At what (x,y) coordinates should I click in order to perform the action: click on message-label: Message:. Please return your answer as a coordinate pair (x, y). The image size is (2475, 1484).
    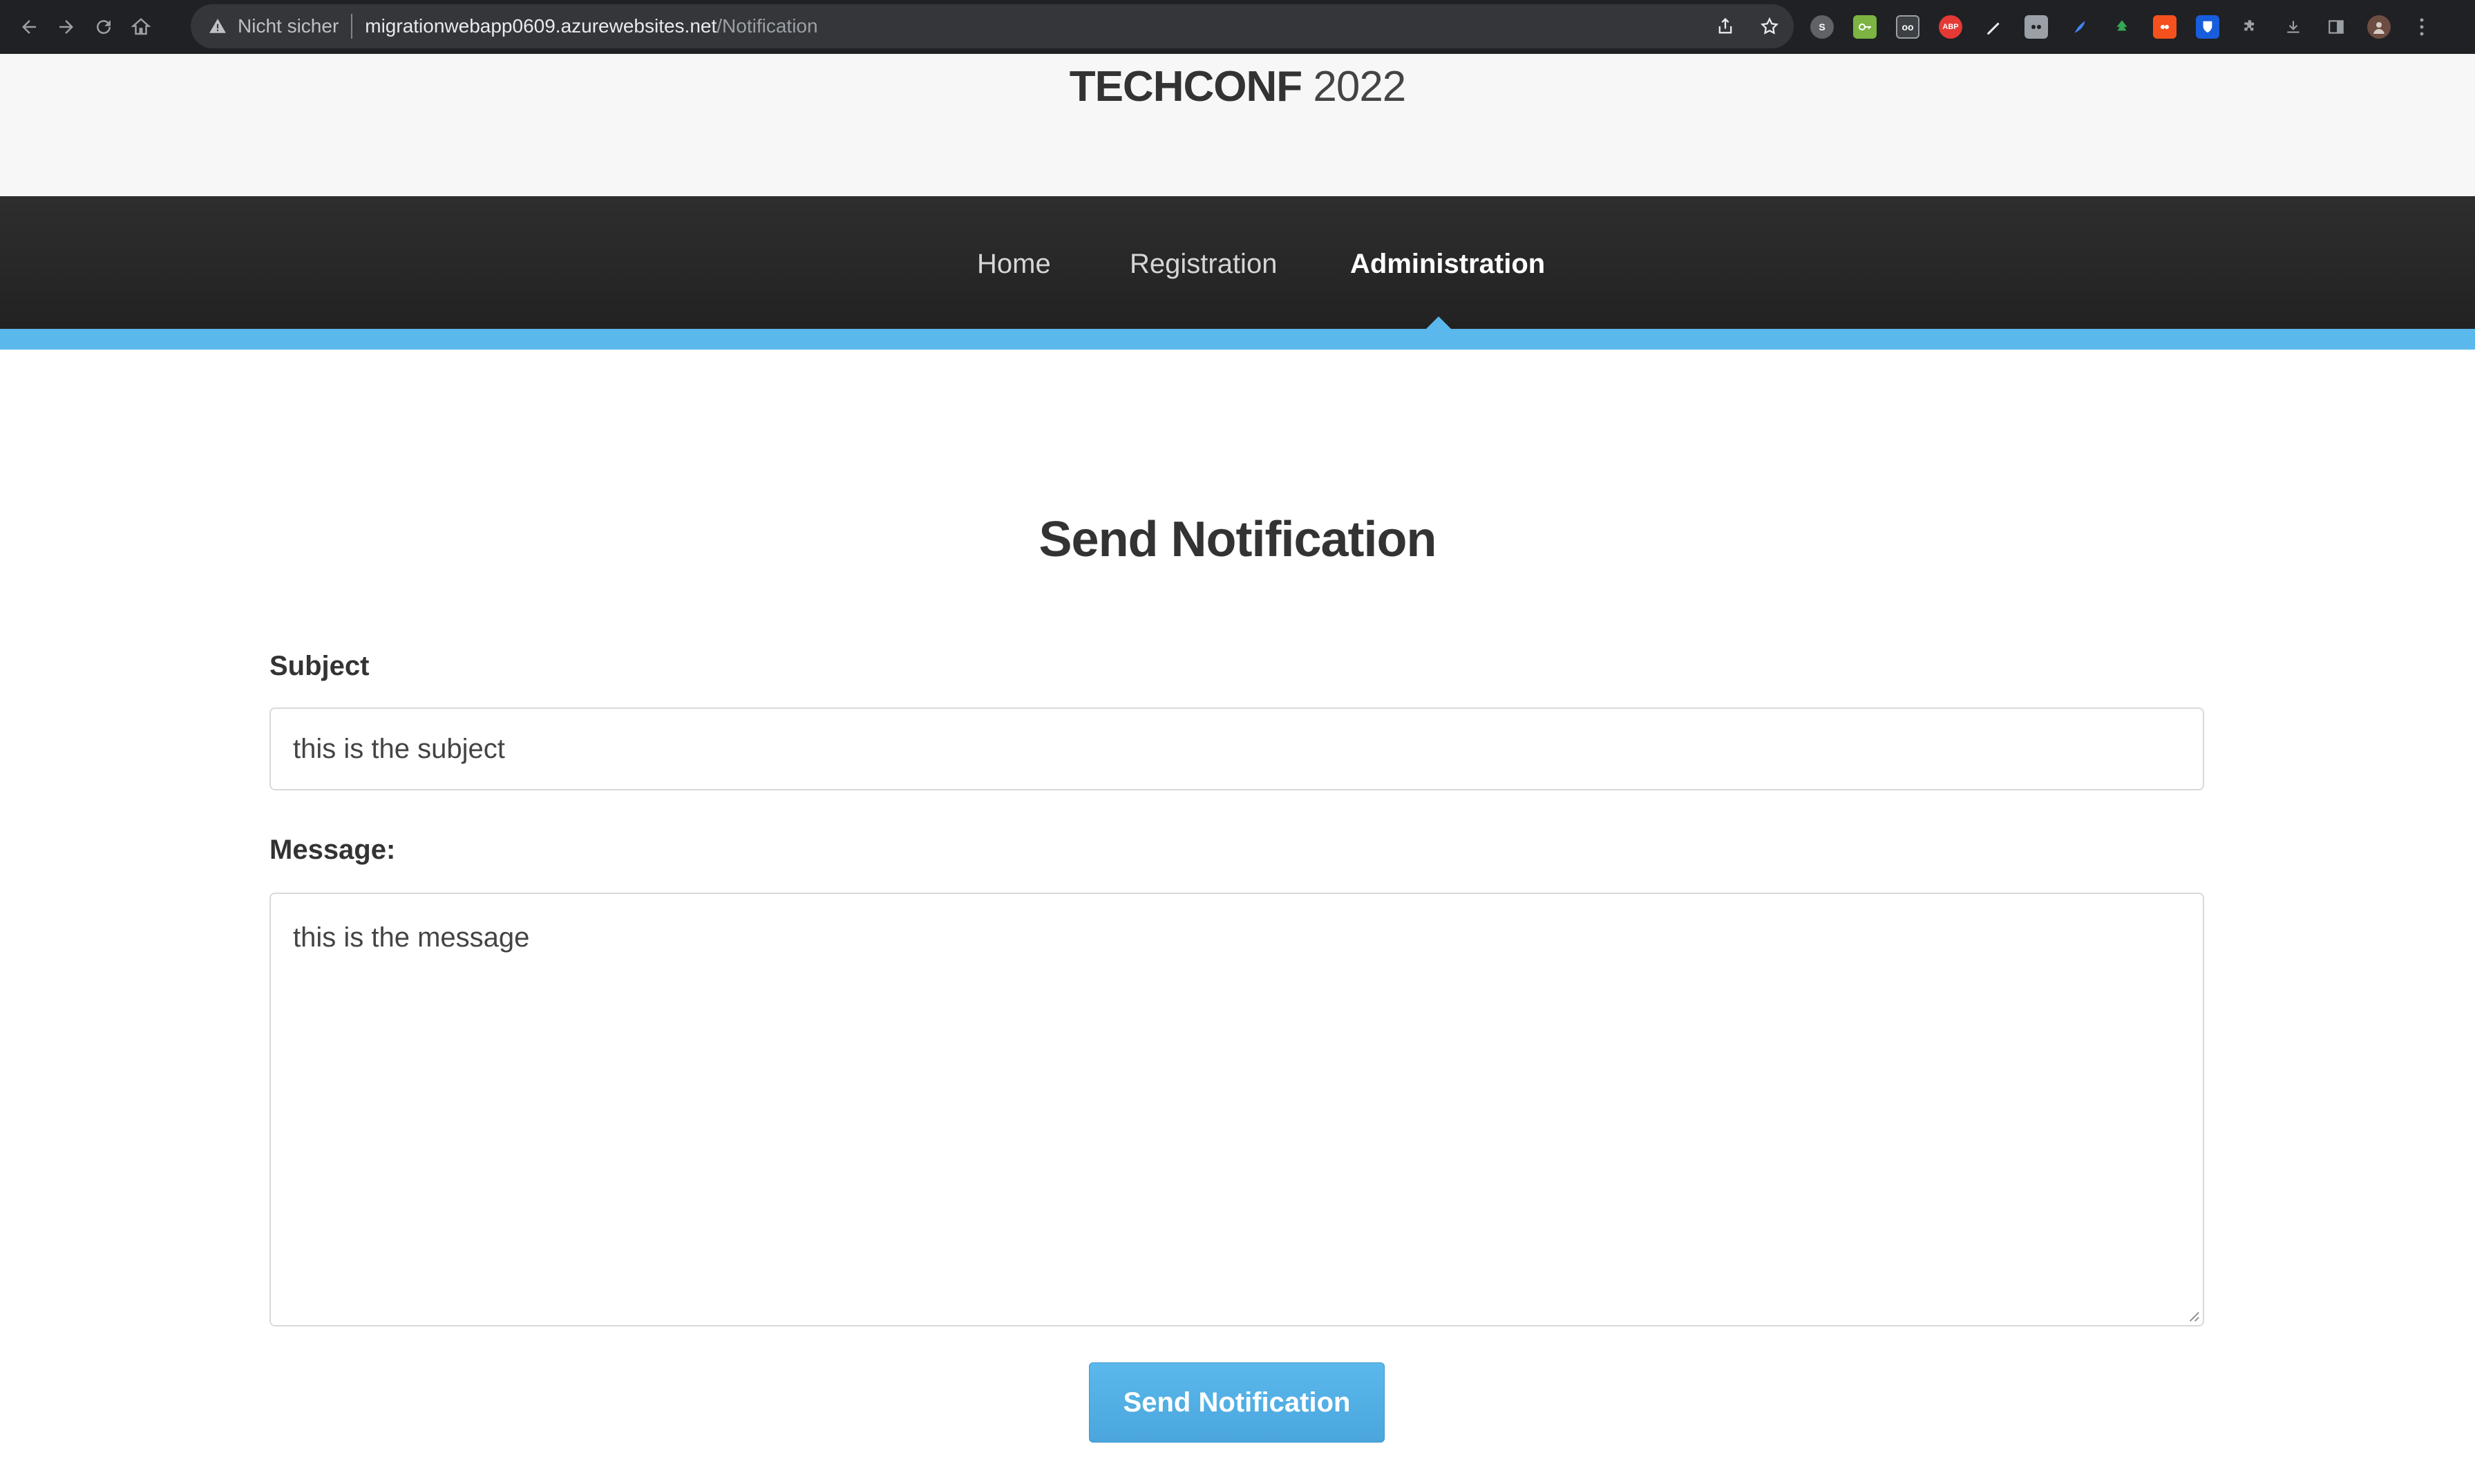
    Looking at the image, I should click on (332, 850).